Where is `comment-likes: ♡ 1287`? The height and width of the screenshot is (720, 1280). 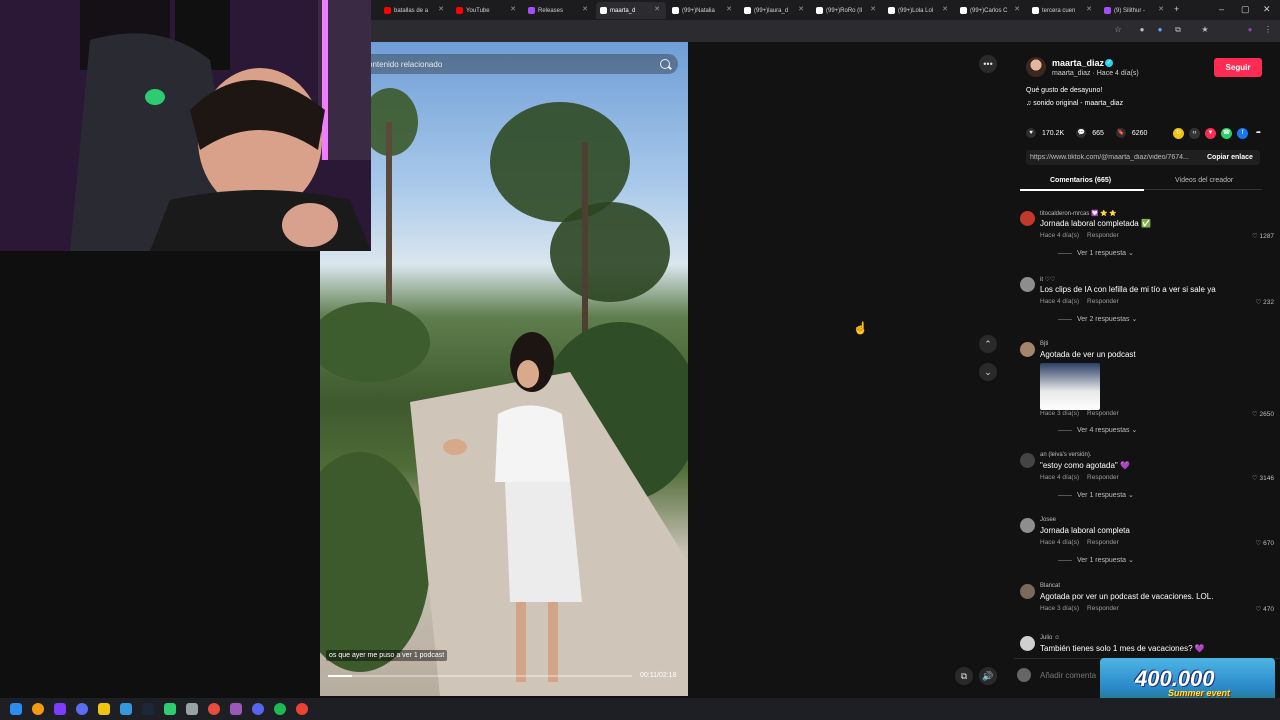
comment-likes: ♡ 1287 is located at coordinates (1263, 236).